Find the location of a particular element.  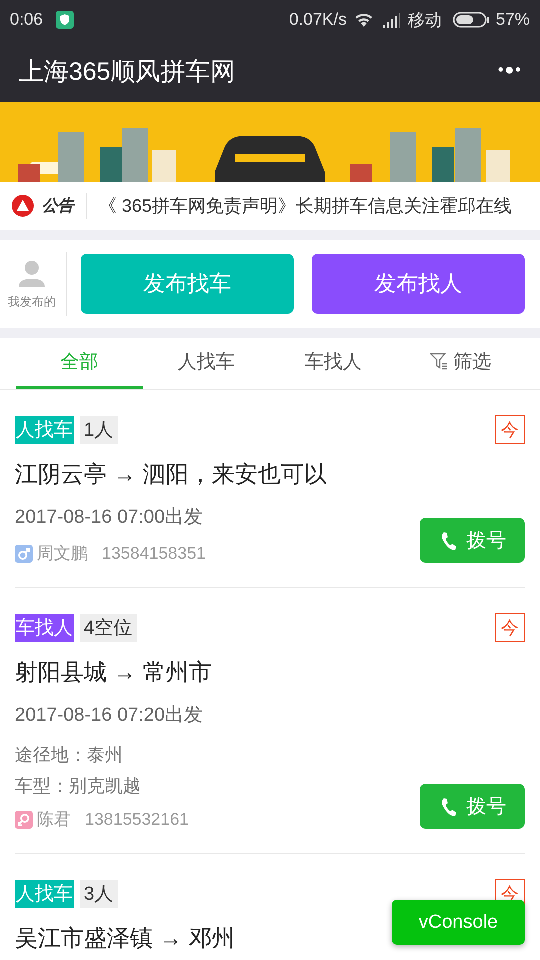

post-detail: 途径地：泰州 is located at coordinates (69, 755).